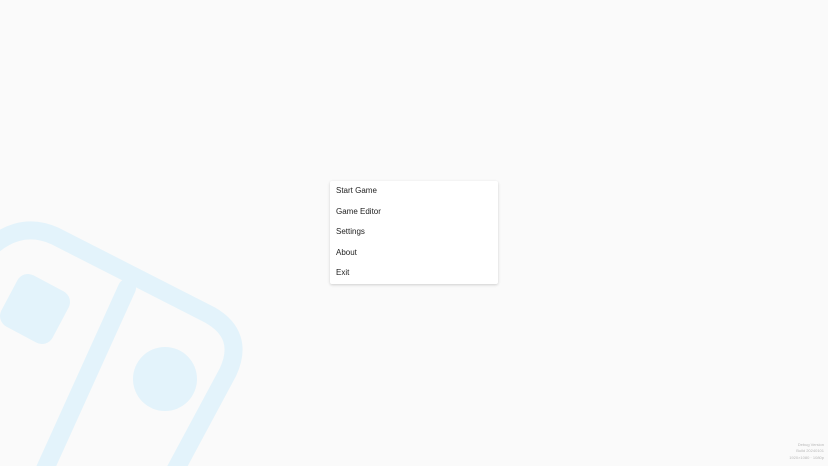 The width and height of the screenshot is (828, 466). I want to click on version-line-3: 1920×1080 · 1080p, so click(806, 457).